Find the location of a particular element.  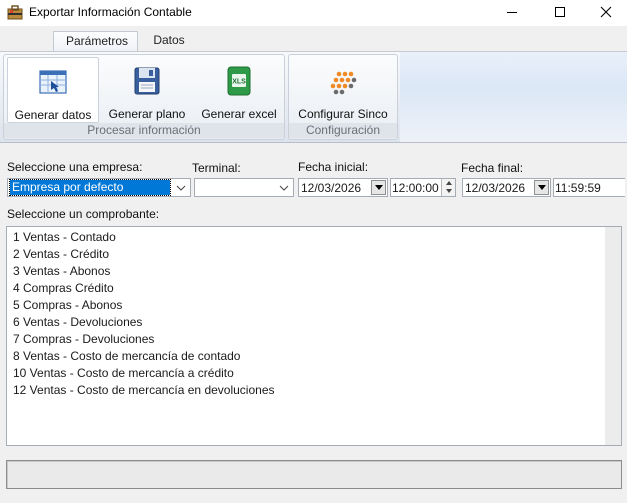

configurar-sinco-label: Configurar Sinco is located at coordinates (343, 114).